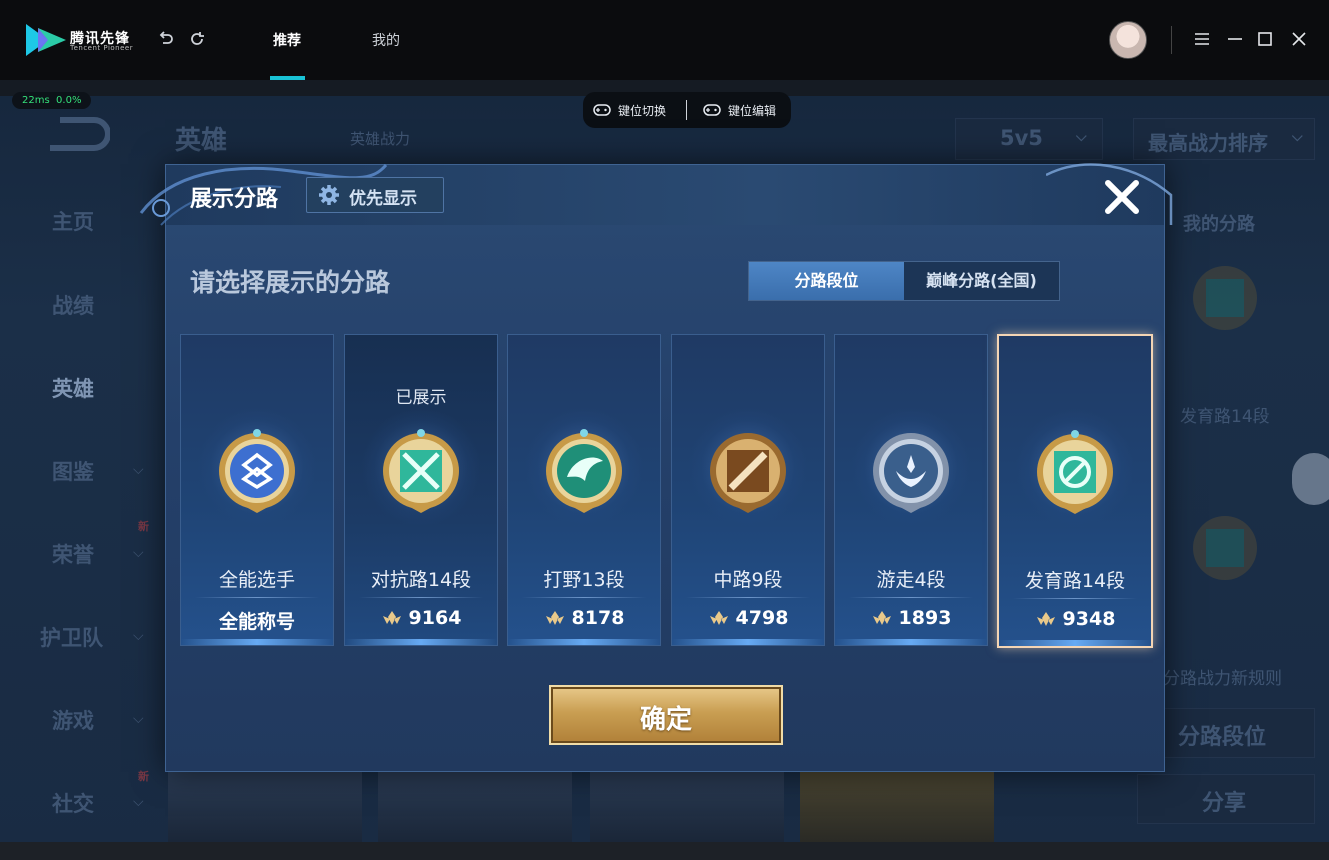 The width and height of the screenshot is (1329, 860). What do you see at coordinates (1122, 197) in the screenshot?
I see `close-icon` at bounding box center [1122, 197].